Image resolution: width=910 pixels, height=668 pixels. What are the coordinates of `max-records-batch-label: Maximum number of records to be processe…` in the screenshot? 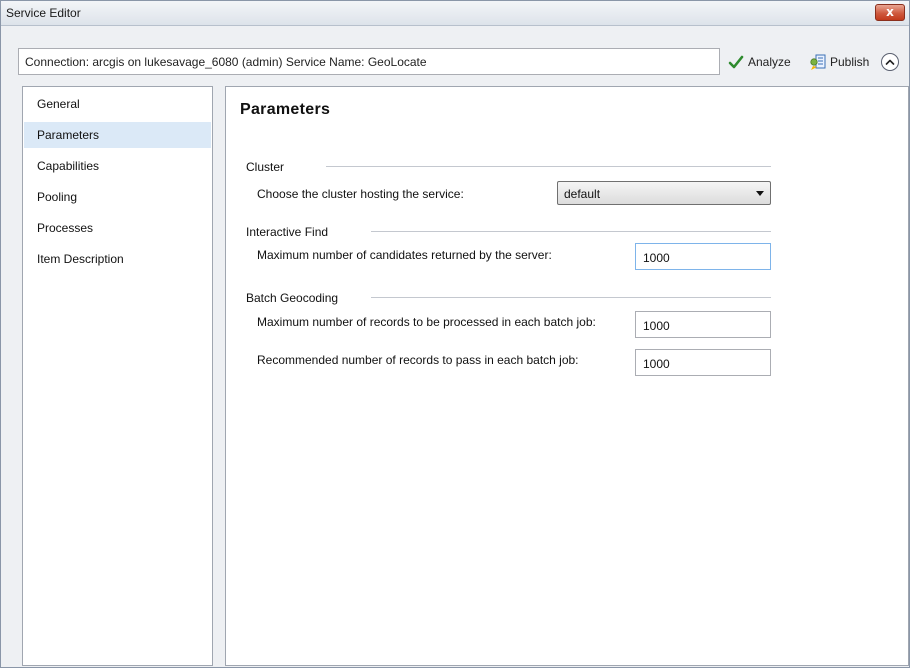 It's located at (426, 322).